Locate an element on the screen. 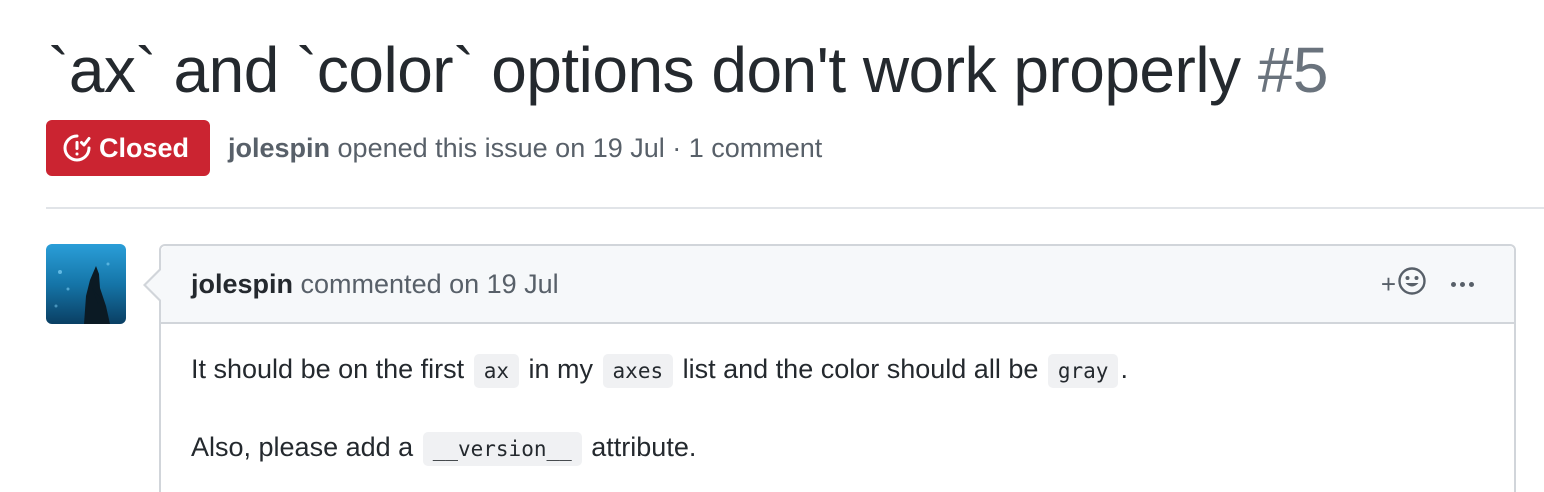  inline-code: gray is located at coordinates (1083, 371).